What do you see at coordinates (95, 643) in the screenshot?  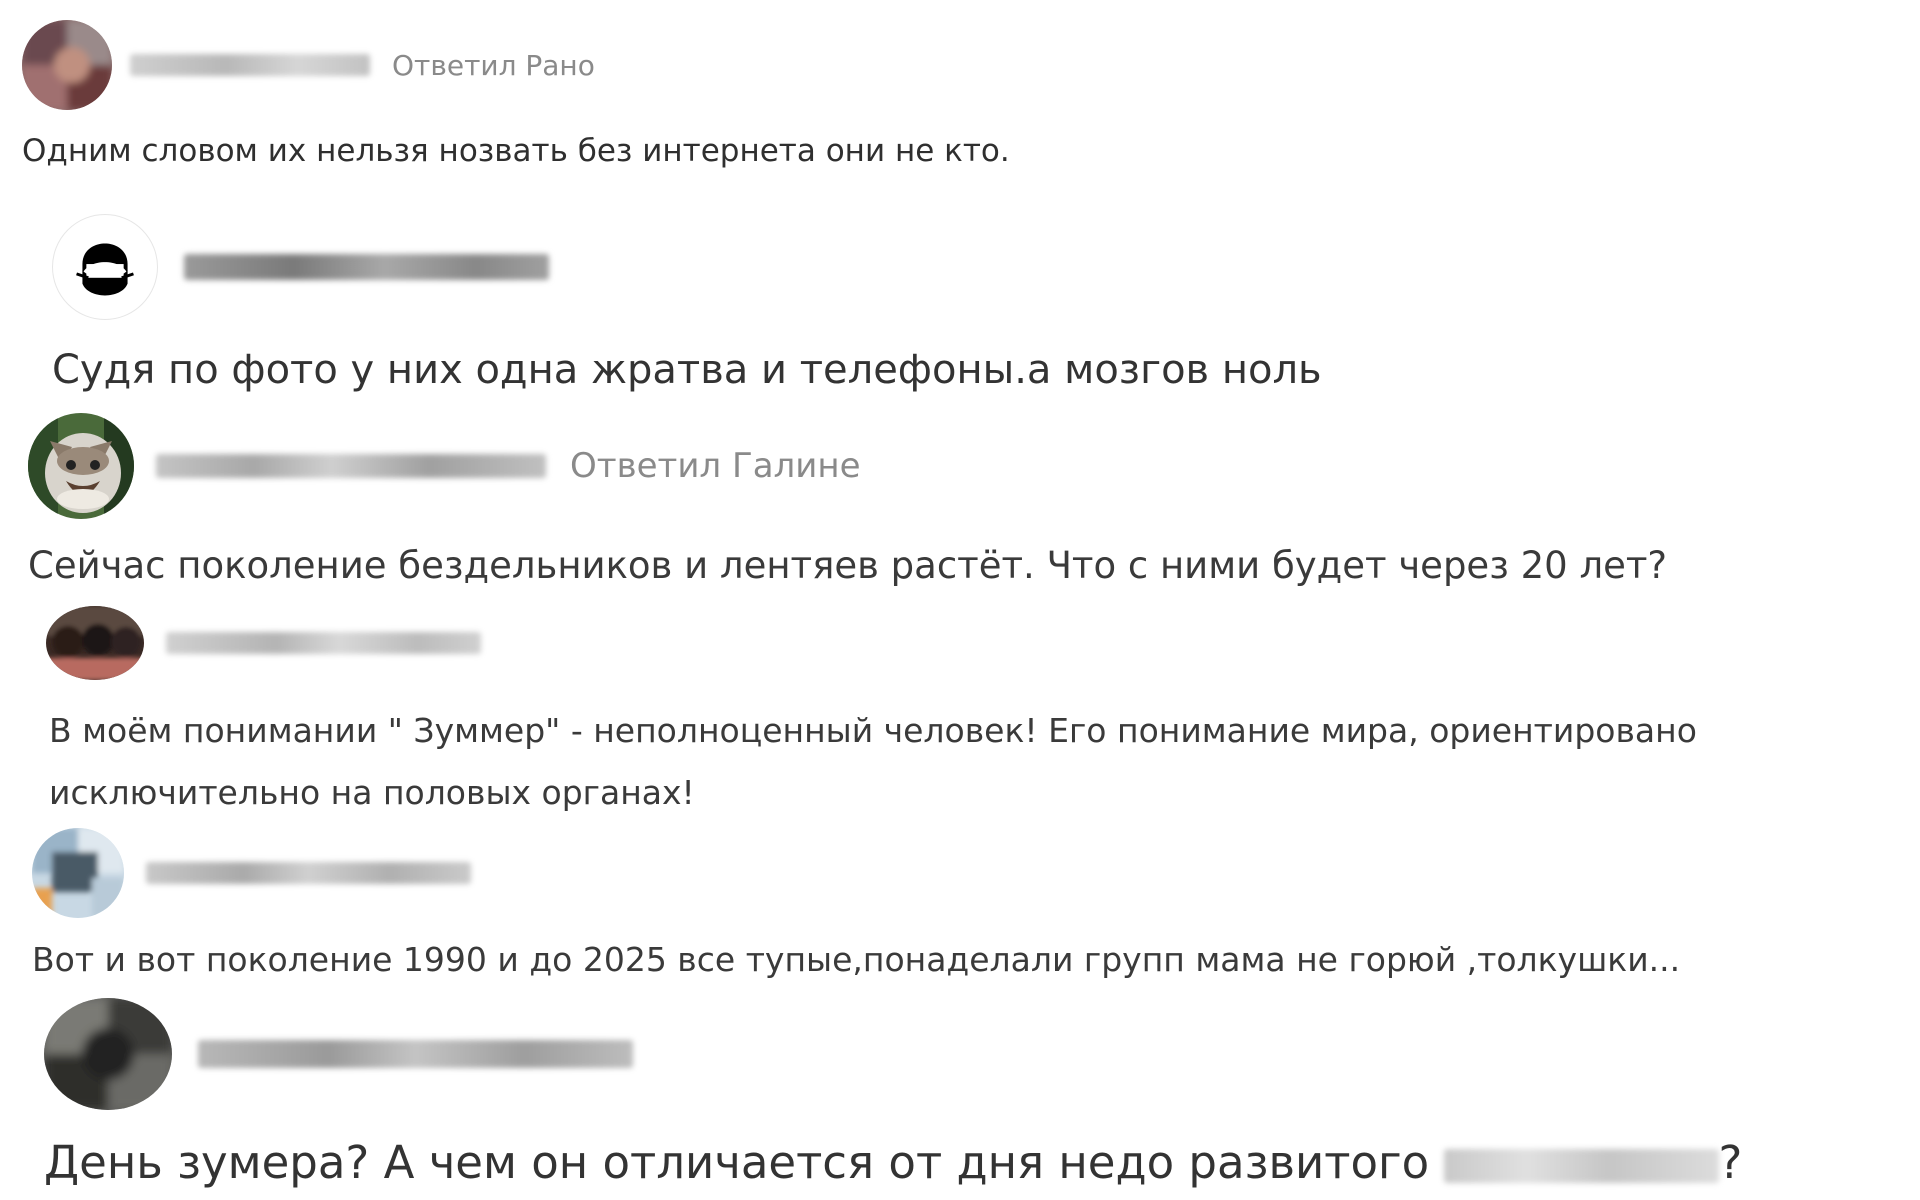 I see `group-photo-avatar-icon` at bounding box center [95, 643].